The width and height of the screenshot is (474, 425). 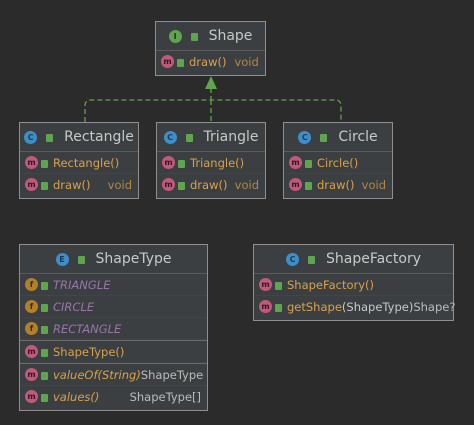 What do you see at coordinates (172, 374) in the screenshot?
I see `return-type: ShapeType` at bounding box center [172, 374].